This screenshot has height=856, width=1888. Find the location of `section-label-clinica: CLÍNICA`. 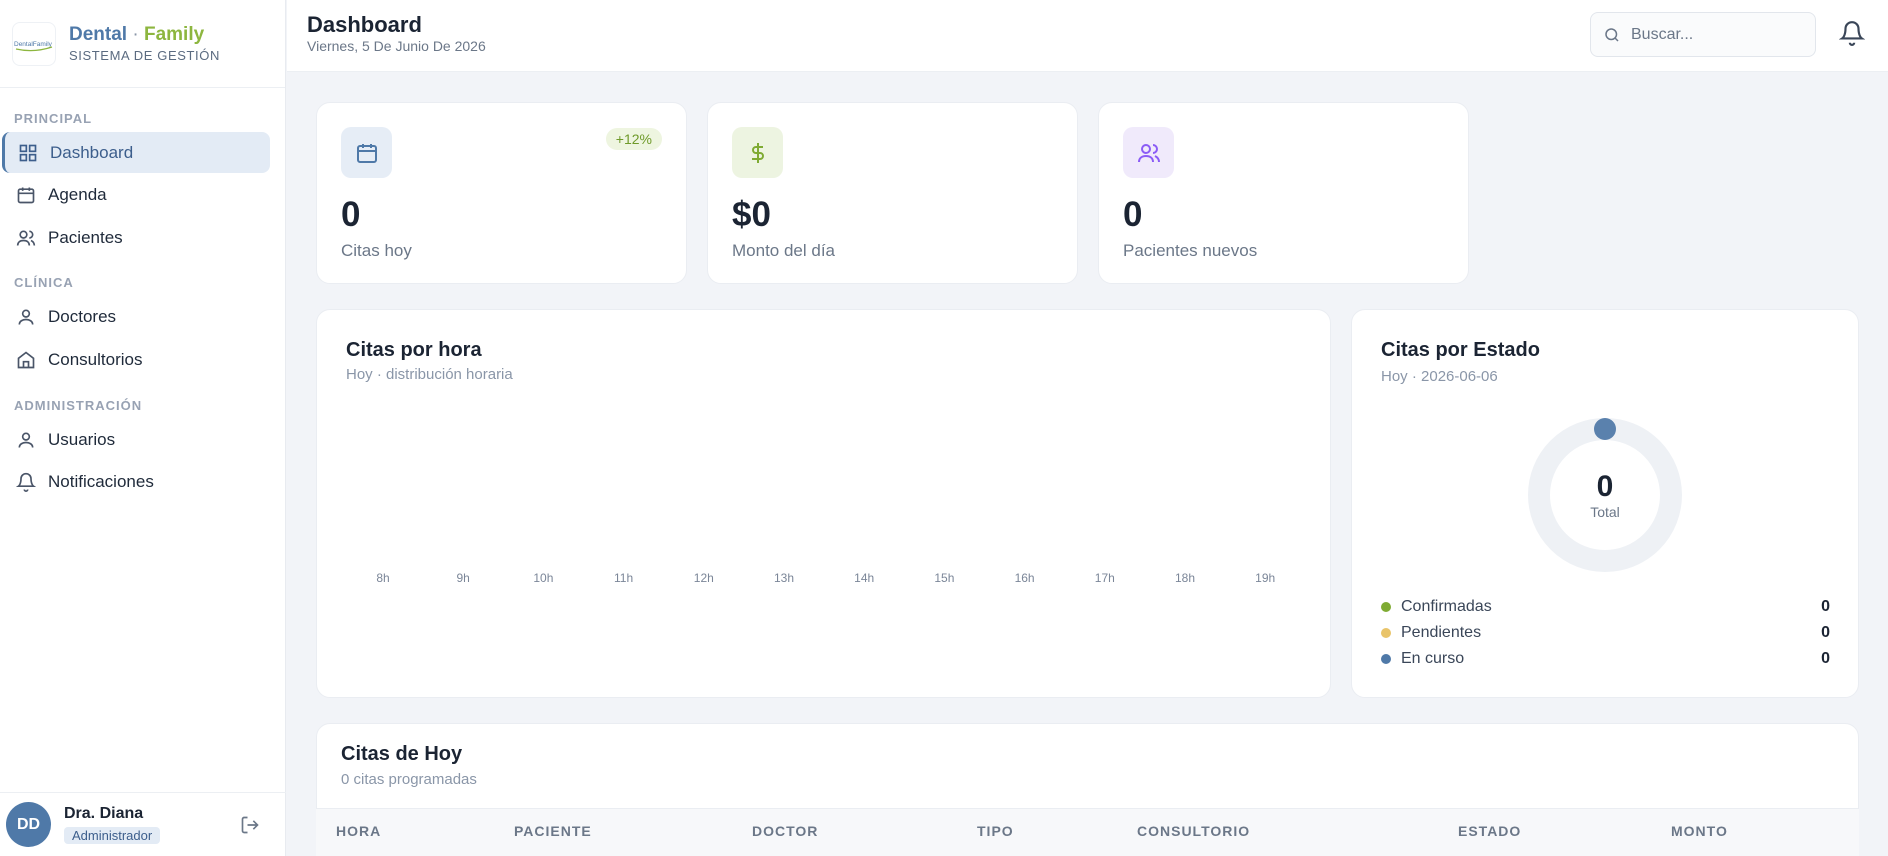

section-label-clinica: CLÍNICA is located at coordinates (44, 282).